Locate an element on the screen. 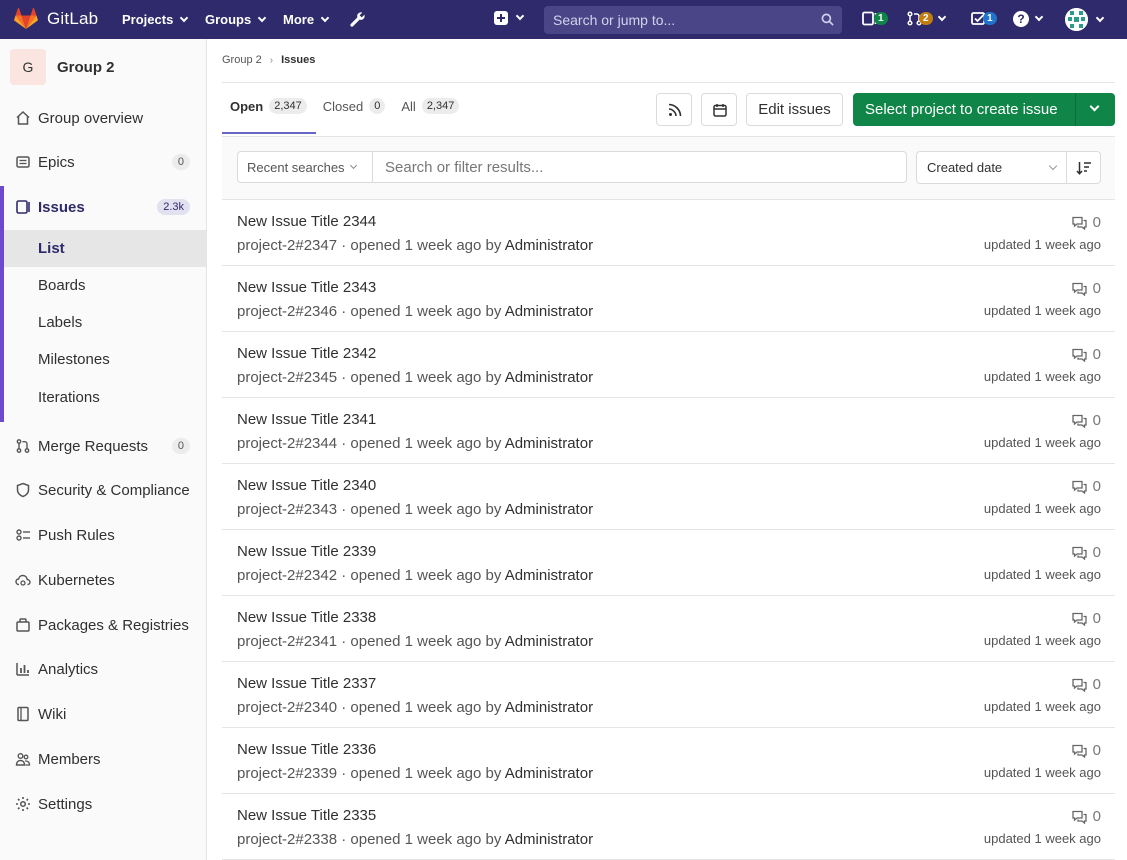 Image resolution: width=1127 pixels, height=860 pixels. sidebar-item-packages-registries: Packages & Registries is located at coordinates (103, 625).